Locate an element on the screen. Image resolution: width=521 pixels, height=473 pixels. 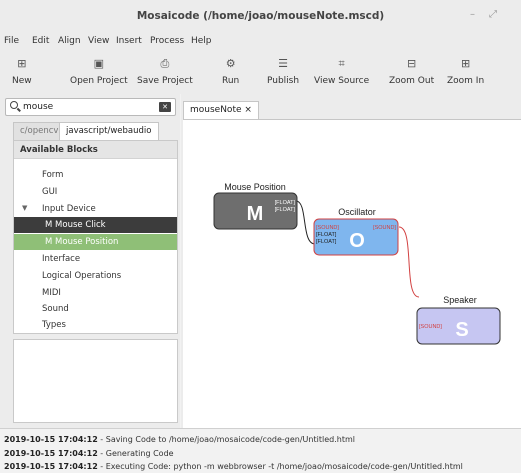
tree-item-sound: Sound is located at coordinates (95, 309).